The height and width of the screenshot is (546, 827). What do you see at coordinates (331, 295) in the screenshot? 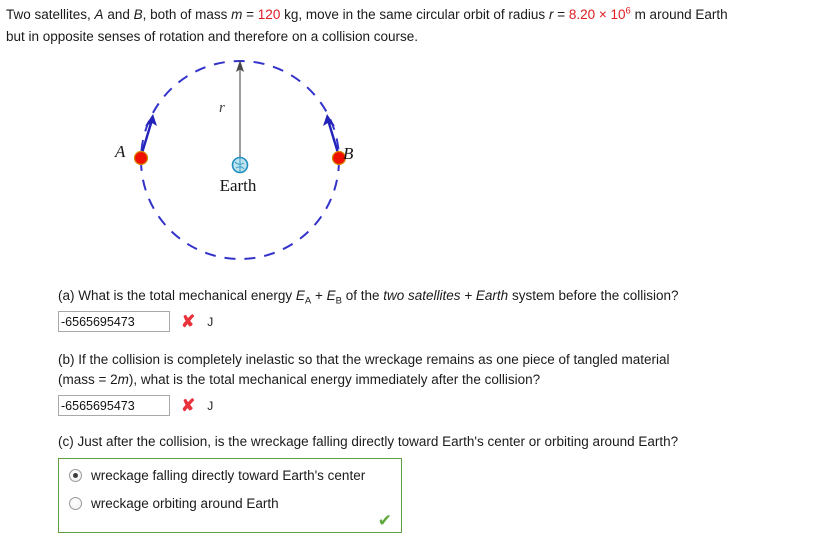
I see `energy-symbol-b: E` at bounding box center [331, 295].